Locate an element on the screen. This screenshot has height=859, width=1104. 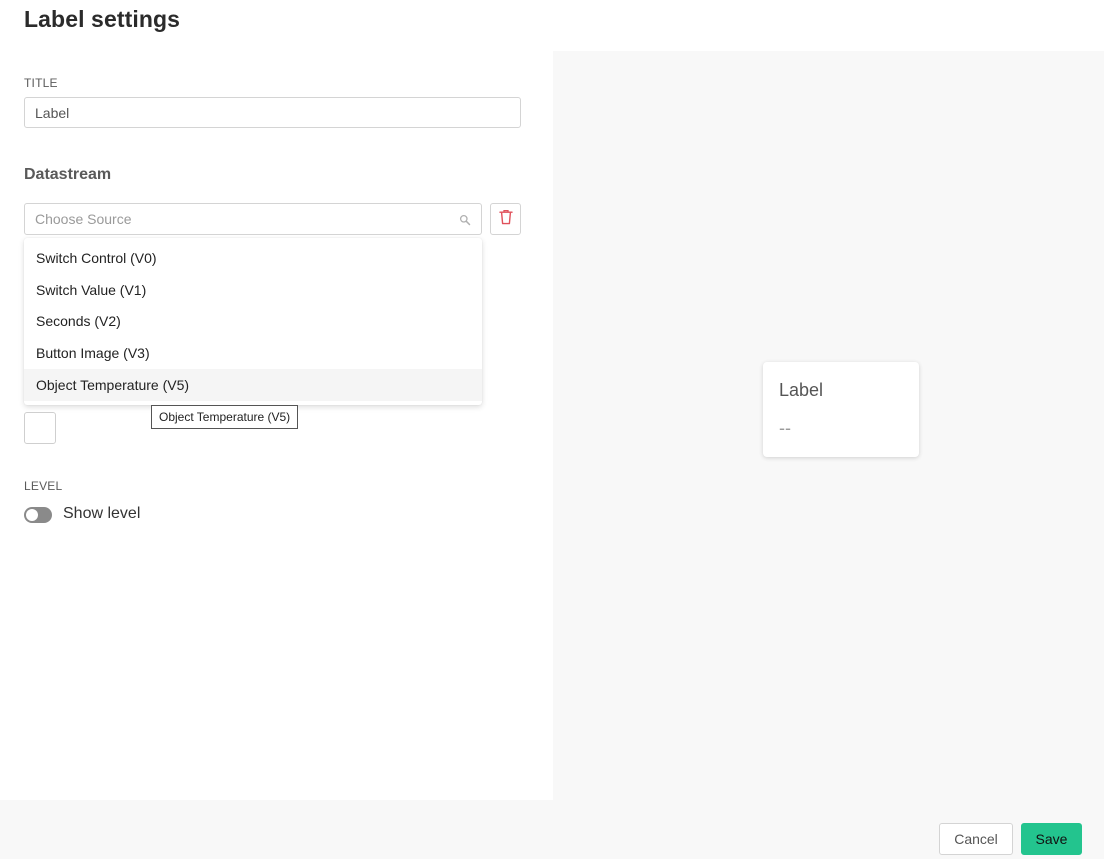
choose-source-placeholder: Choose Source is located at coordinates (83, 219).